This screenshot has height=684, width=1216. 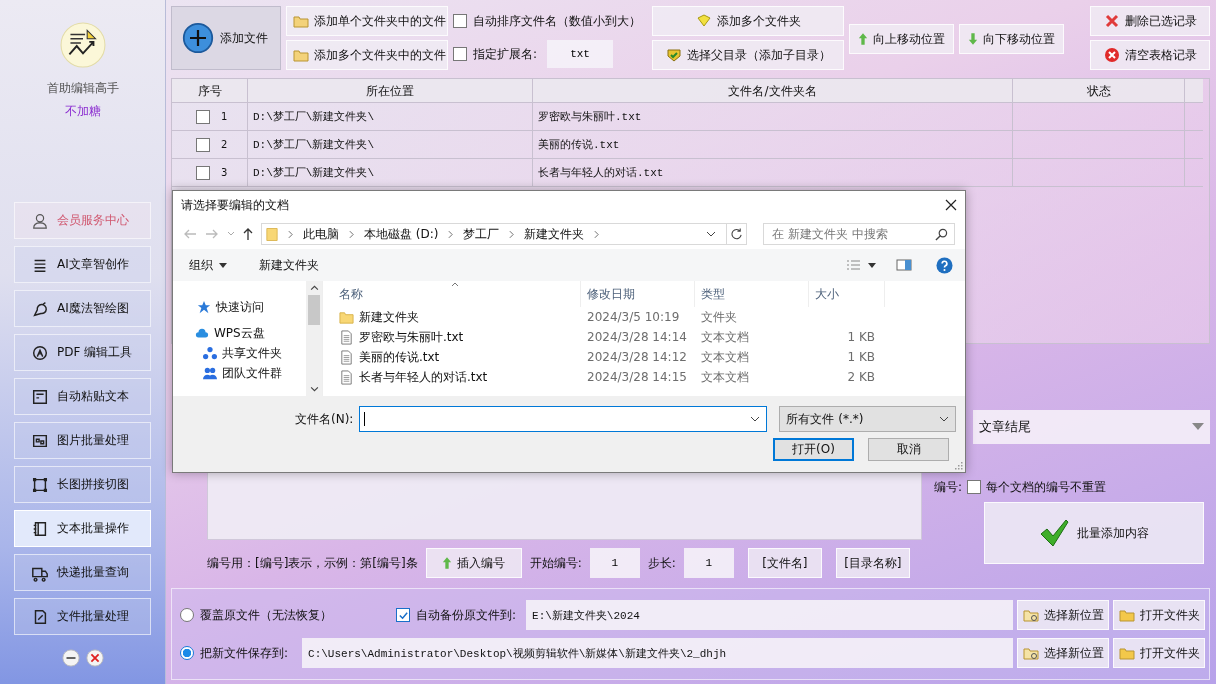 What do you see at coordinates (554, 234) in the screenshot?
I see `breadcrumb-item: 新建文件夹` at bounding box center [554, 234].